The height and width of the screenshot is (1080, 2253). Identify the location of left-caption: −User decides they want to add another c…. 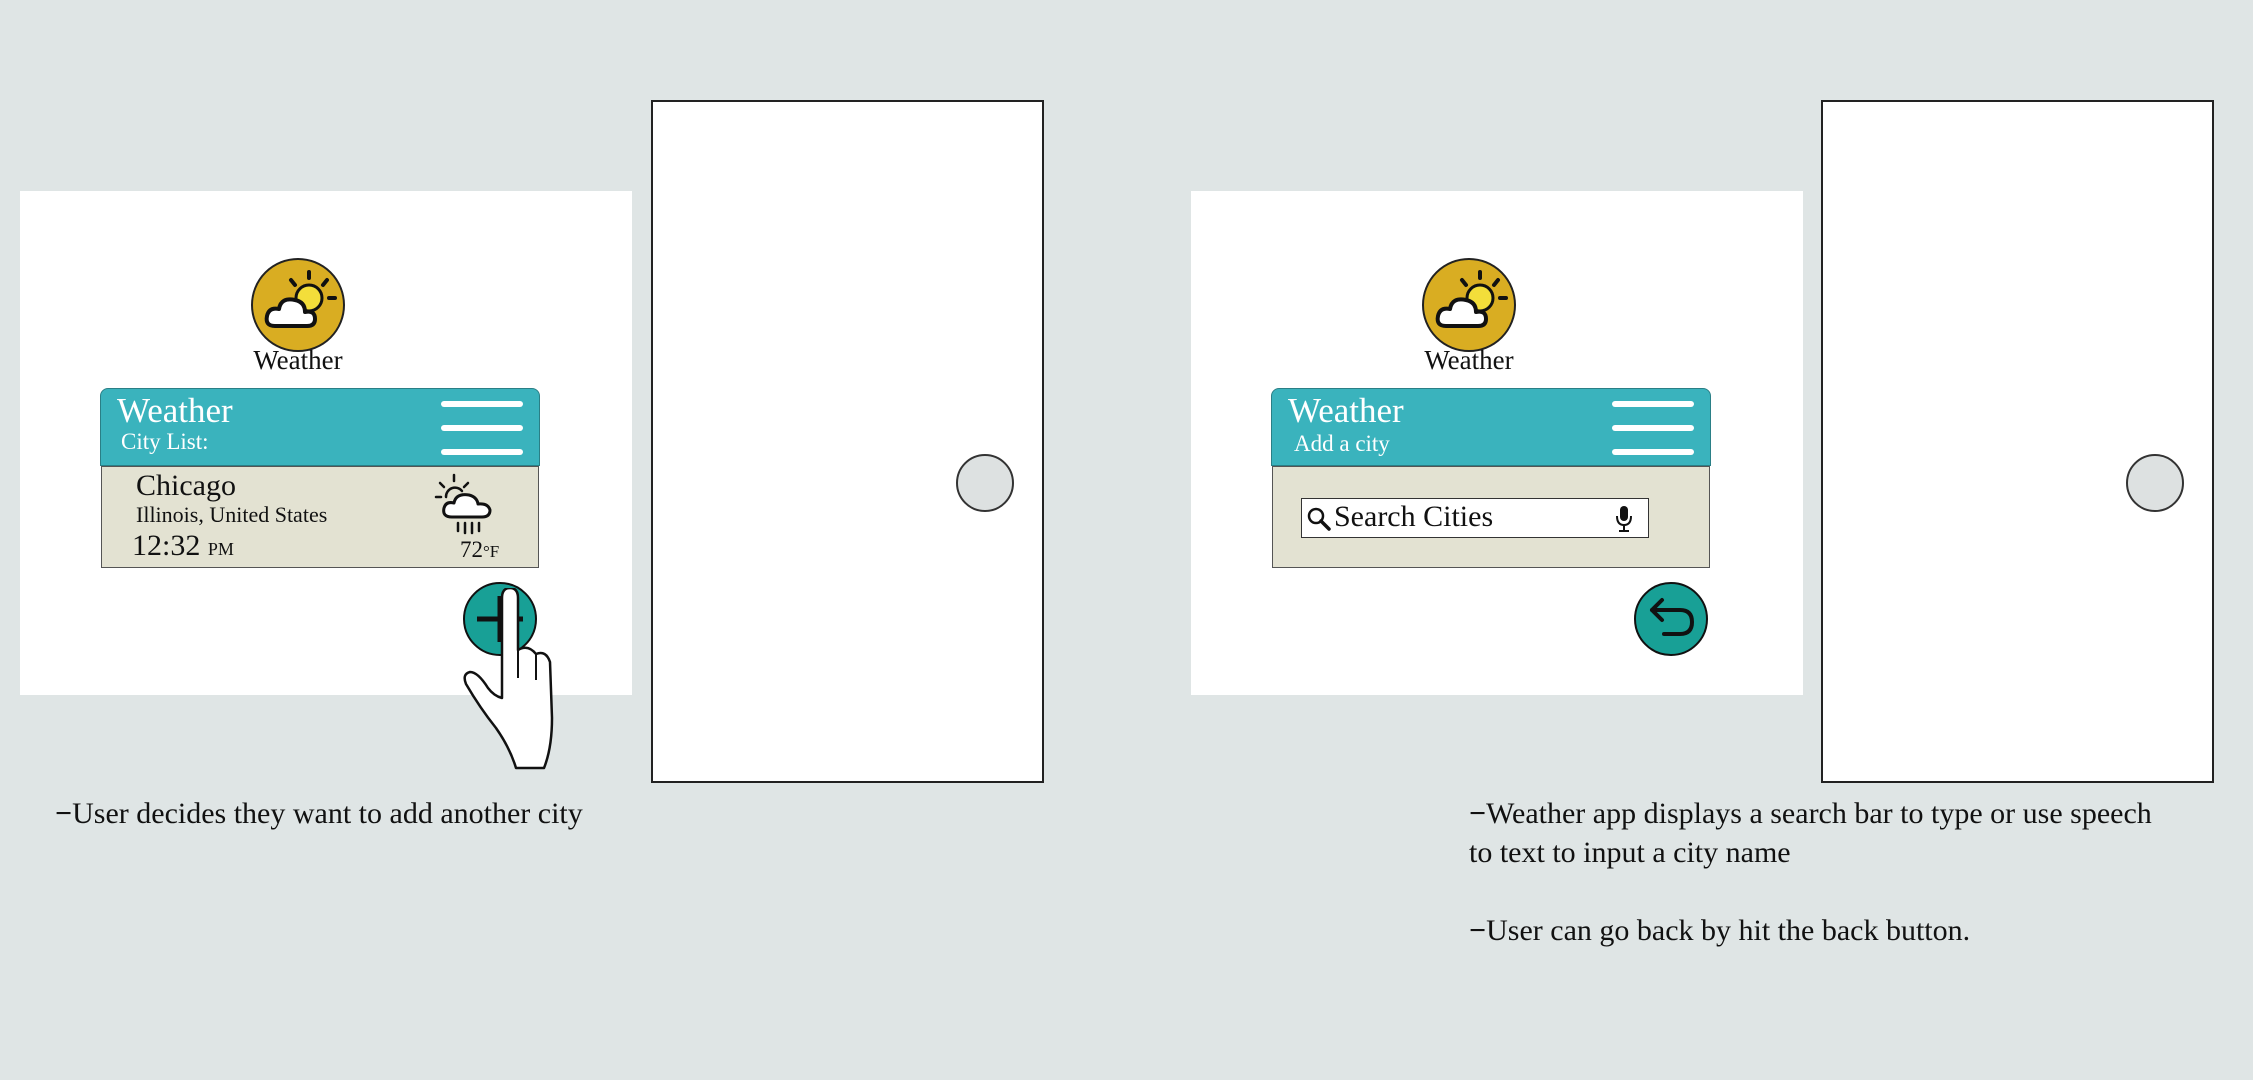
(319, 813).